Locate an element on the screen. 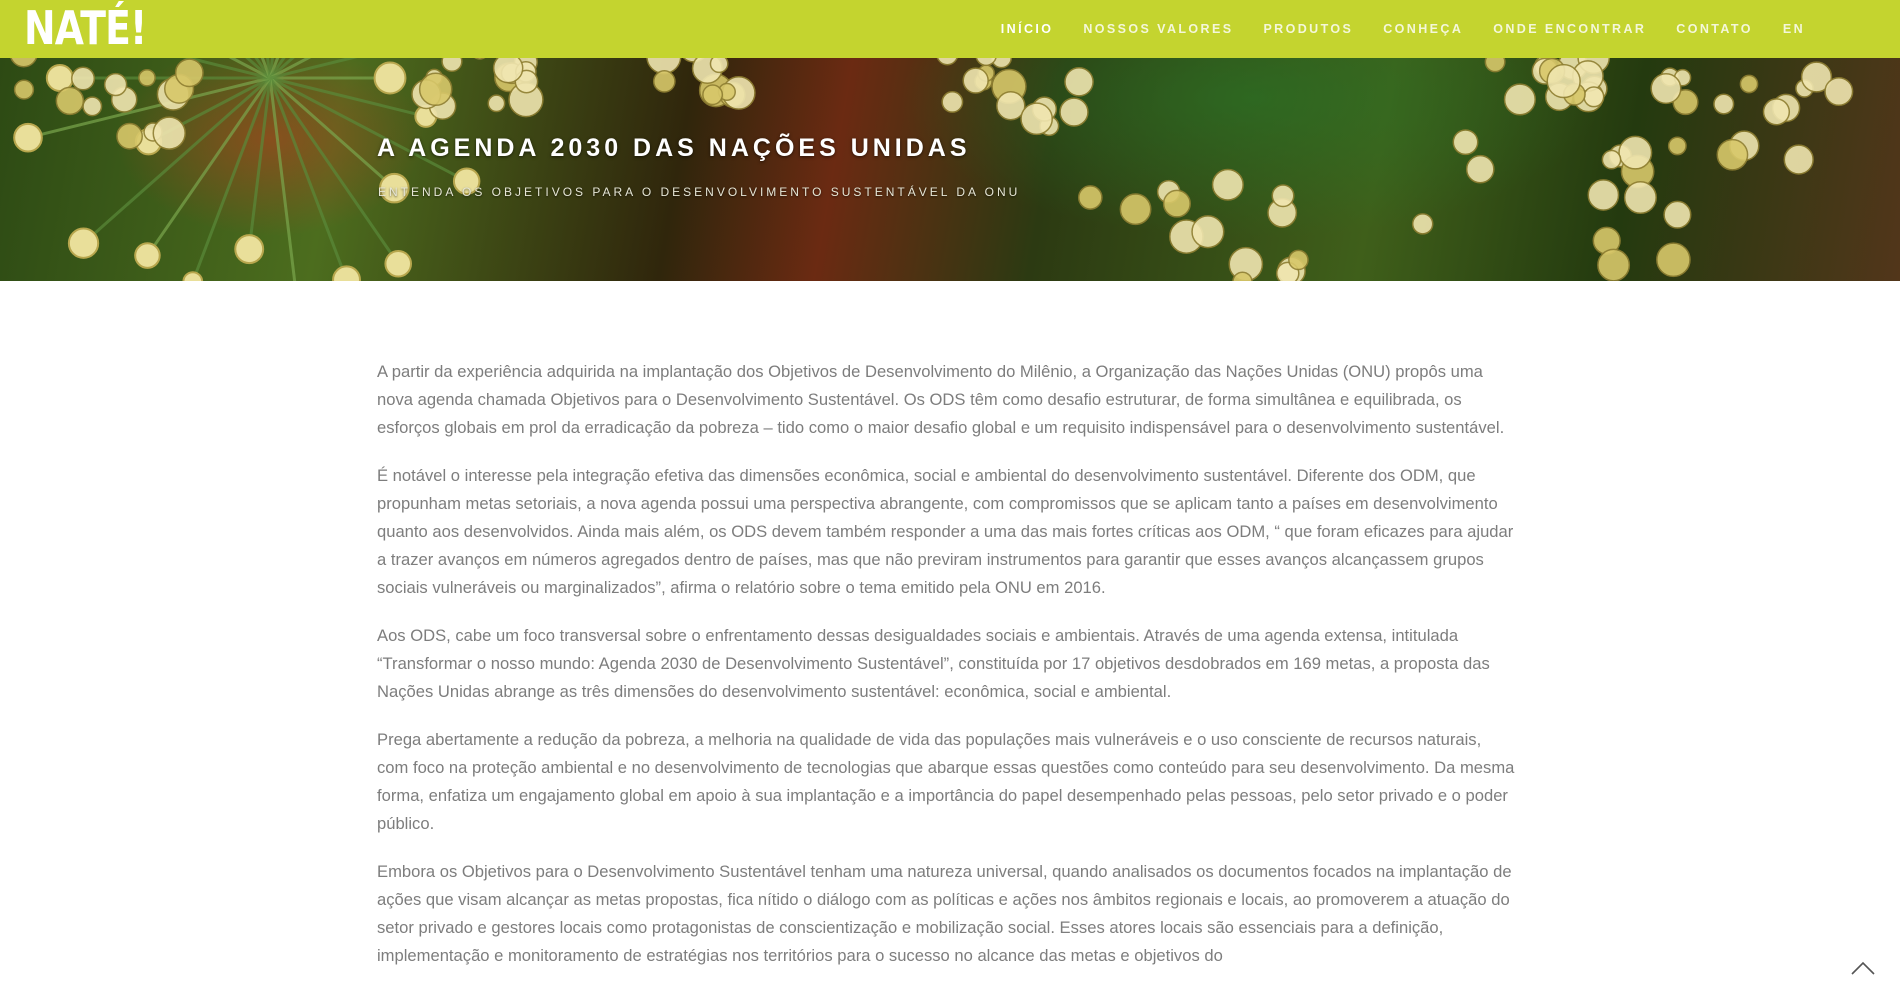 Image resolution: width=1900 pixels, height=1003 pixels. nav-item-inicio: INÍCIO is located at coordinates (1027, 29).